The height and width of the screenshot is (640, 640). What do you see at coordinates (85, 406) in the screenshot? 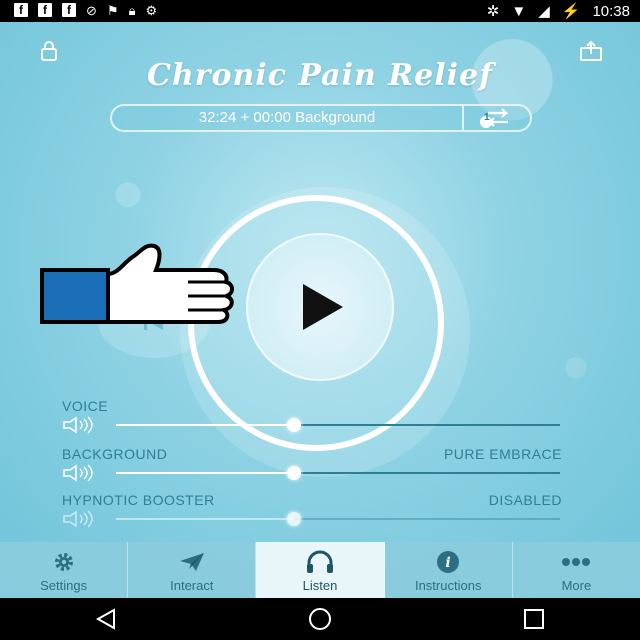
I see `voice-label: VOICE` at bounding box center [85, 406].